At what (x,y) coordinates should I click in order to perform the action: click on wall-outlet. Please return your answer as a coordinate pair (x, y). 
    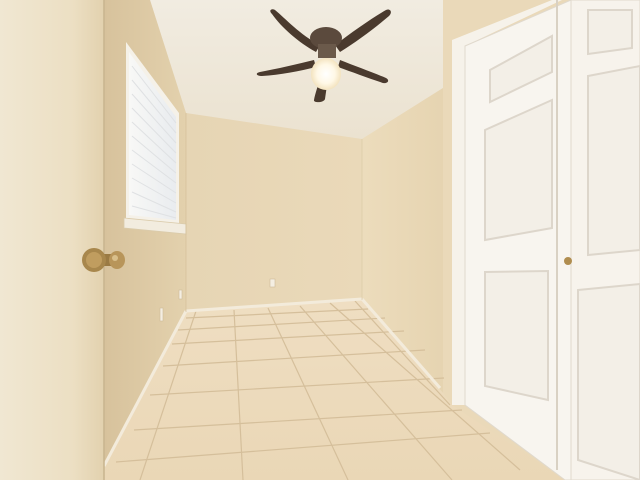
    Looking at the image, I should click on (272, 283).